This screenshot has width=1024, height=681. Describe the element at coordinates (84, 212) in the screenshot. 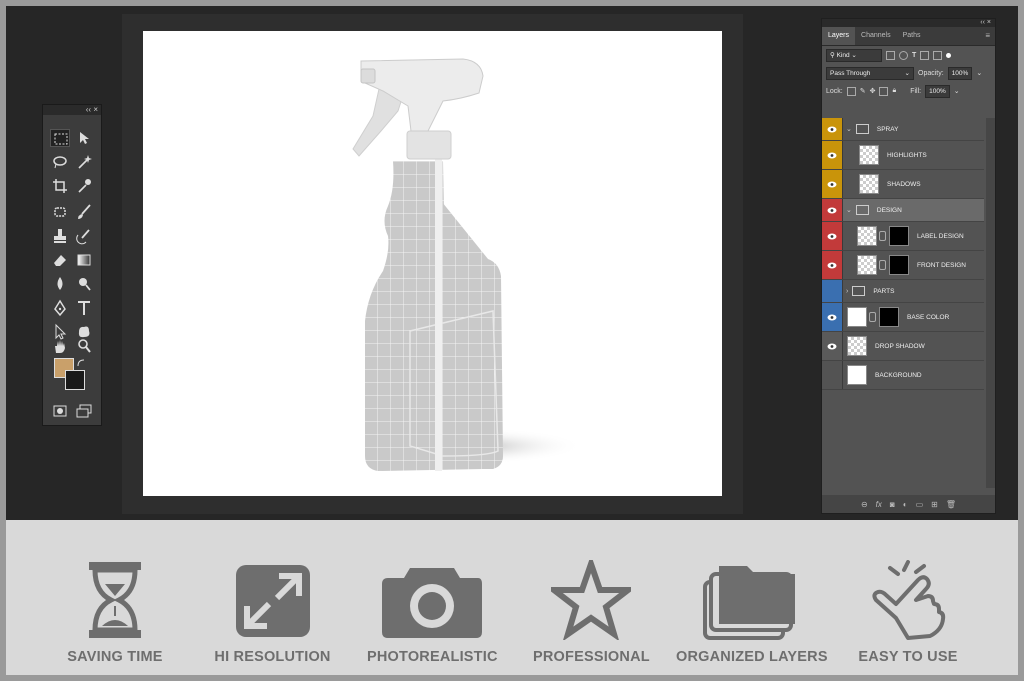

I see `brush-tool-icon` at that location.